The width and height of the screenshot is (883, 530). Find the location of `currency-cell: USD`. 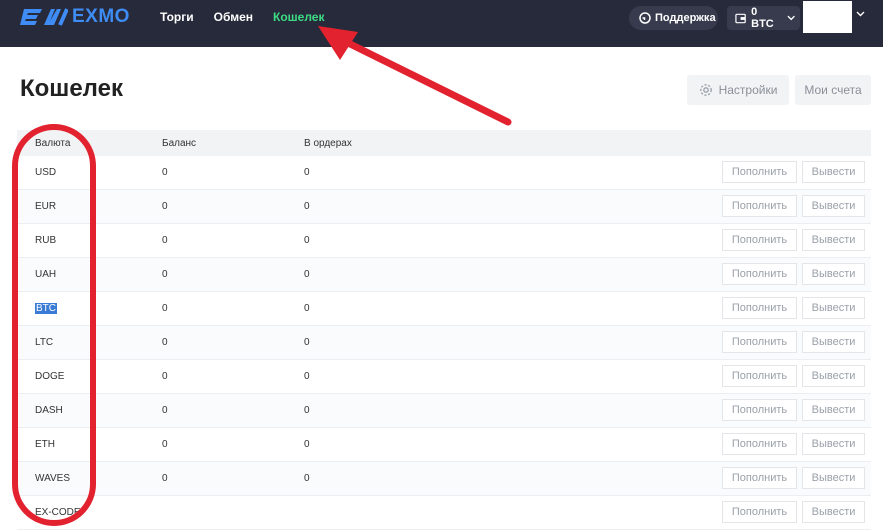

currency-cell: USD is located at coordinates (45, 172).